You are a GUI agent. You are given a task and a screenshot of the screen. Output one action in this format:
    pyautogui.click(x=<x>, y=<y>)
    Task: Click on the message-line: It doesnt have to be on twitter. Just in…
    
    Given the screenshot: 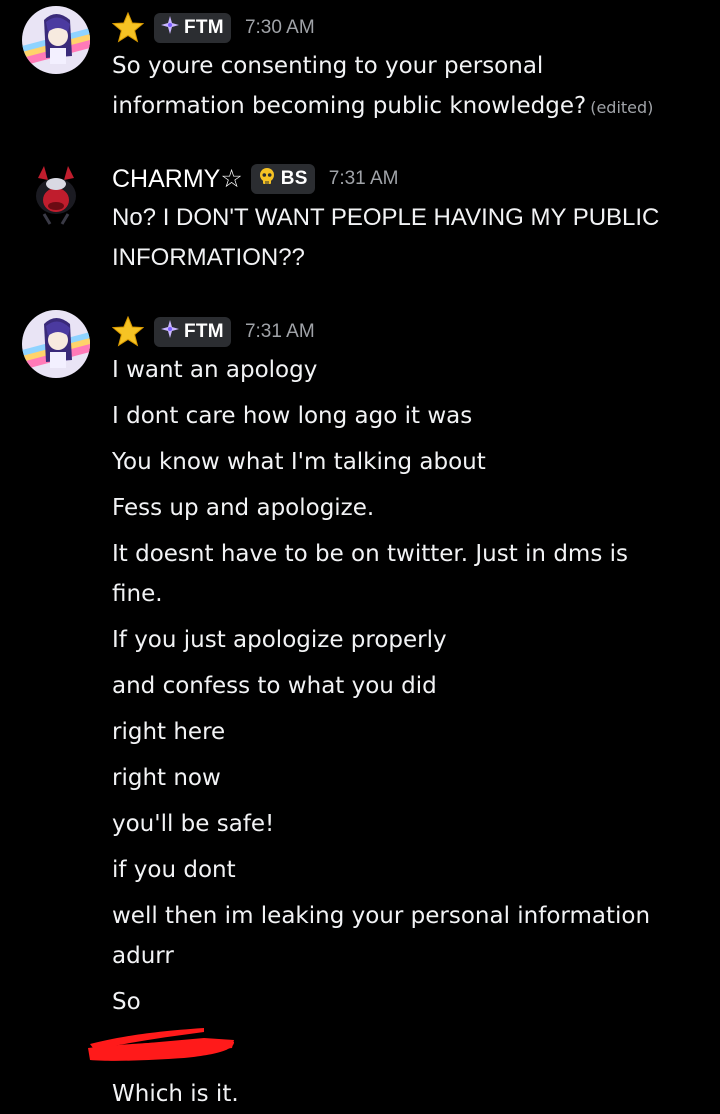 What is the action you would take?
    pyautogui.click(x=370, y=554)
    